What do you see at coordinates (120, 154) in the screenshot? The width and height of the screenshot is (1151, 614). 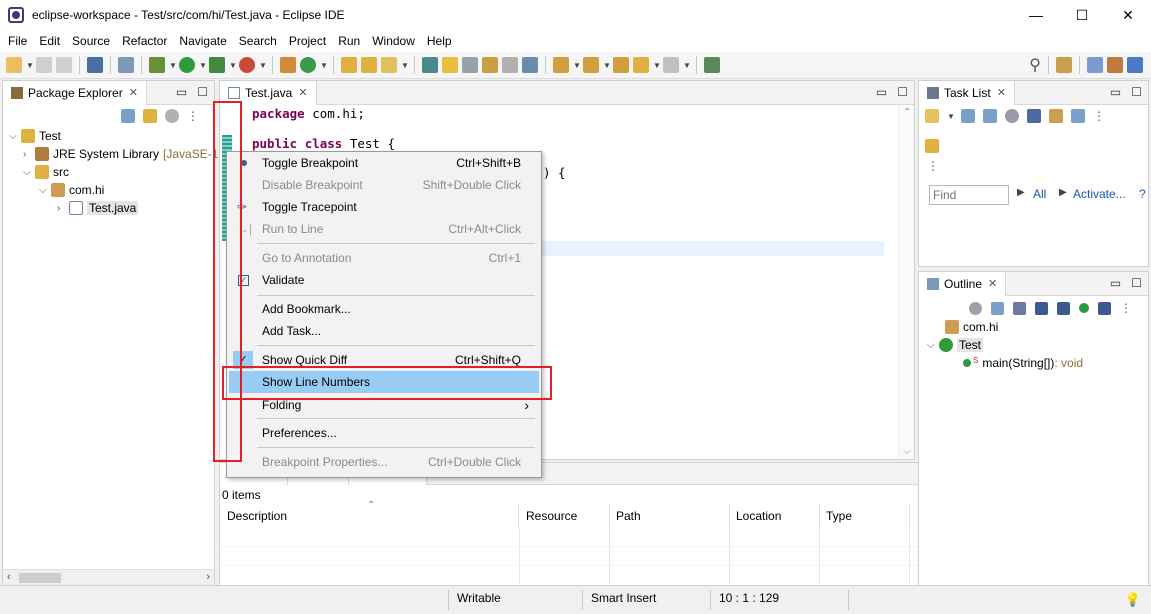 I see `tree-item-jre: › JRE System Library [JavaSE-1` at bounding box center [120, 154].